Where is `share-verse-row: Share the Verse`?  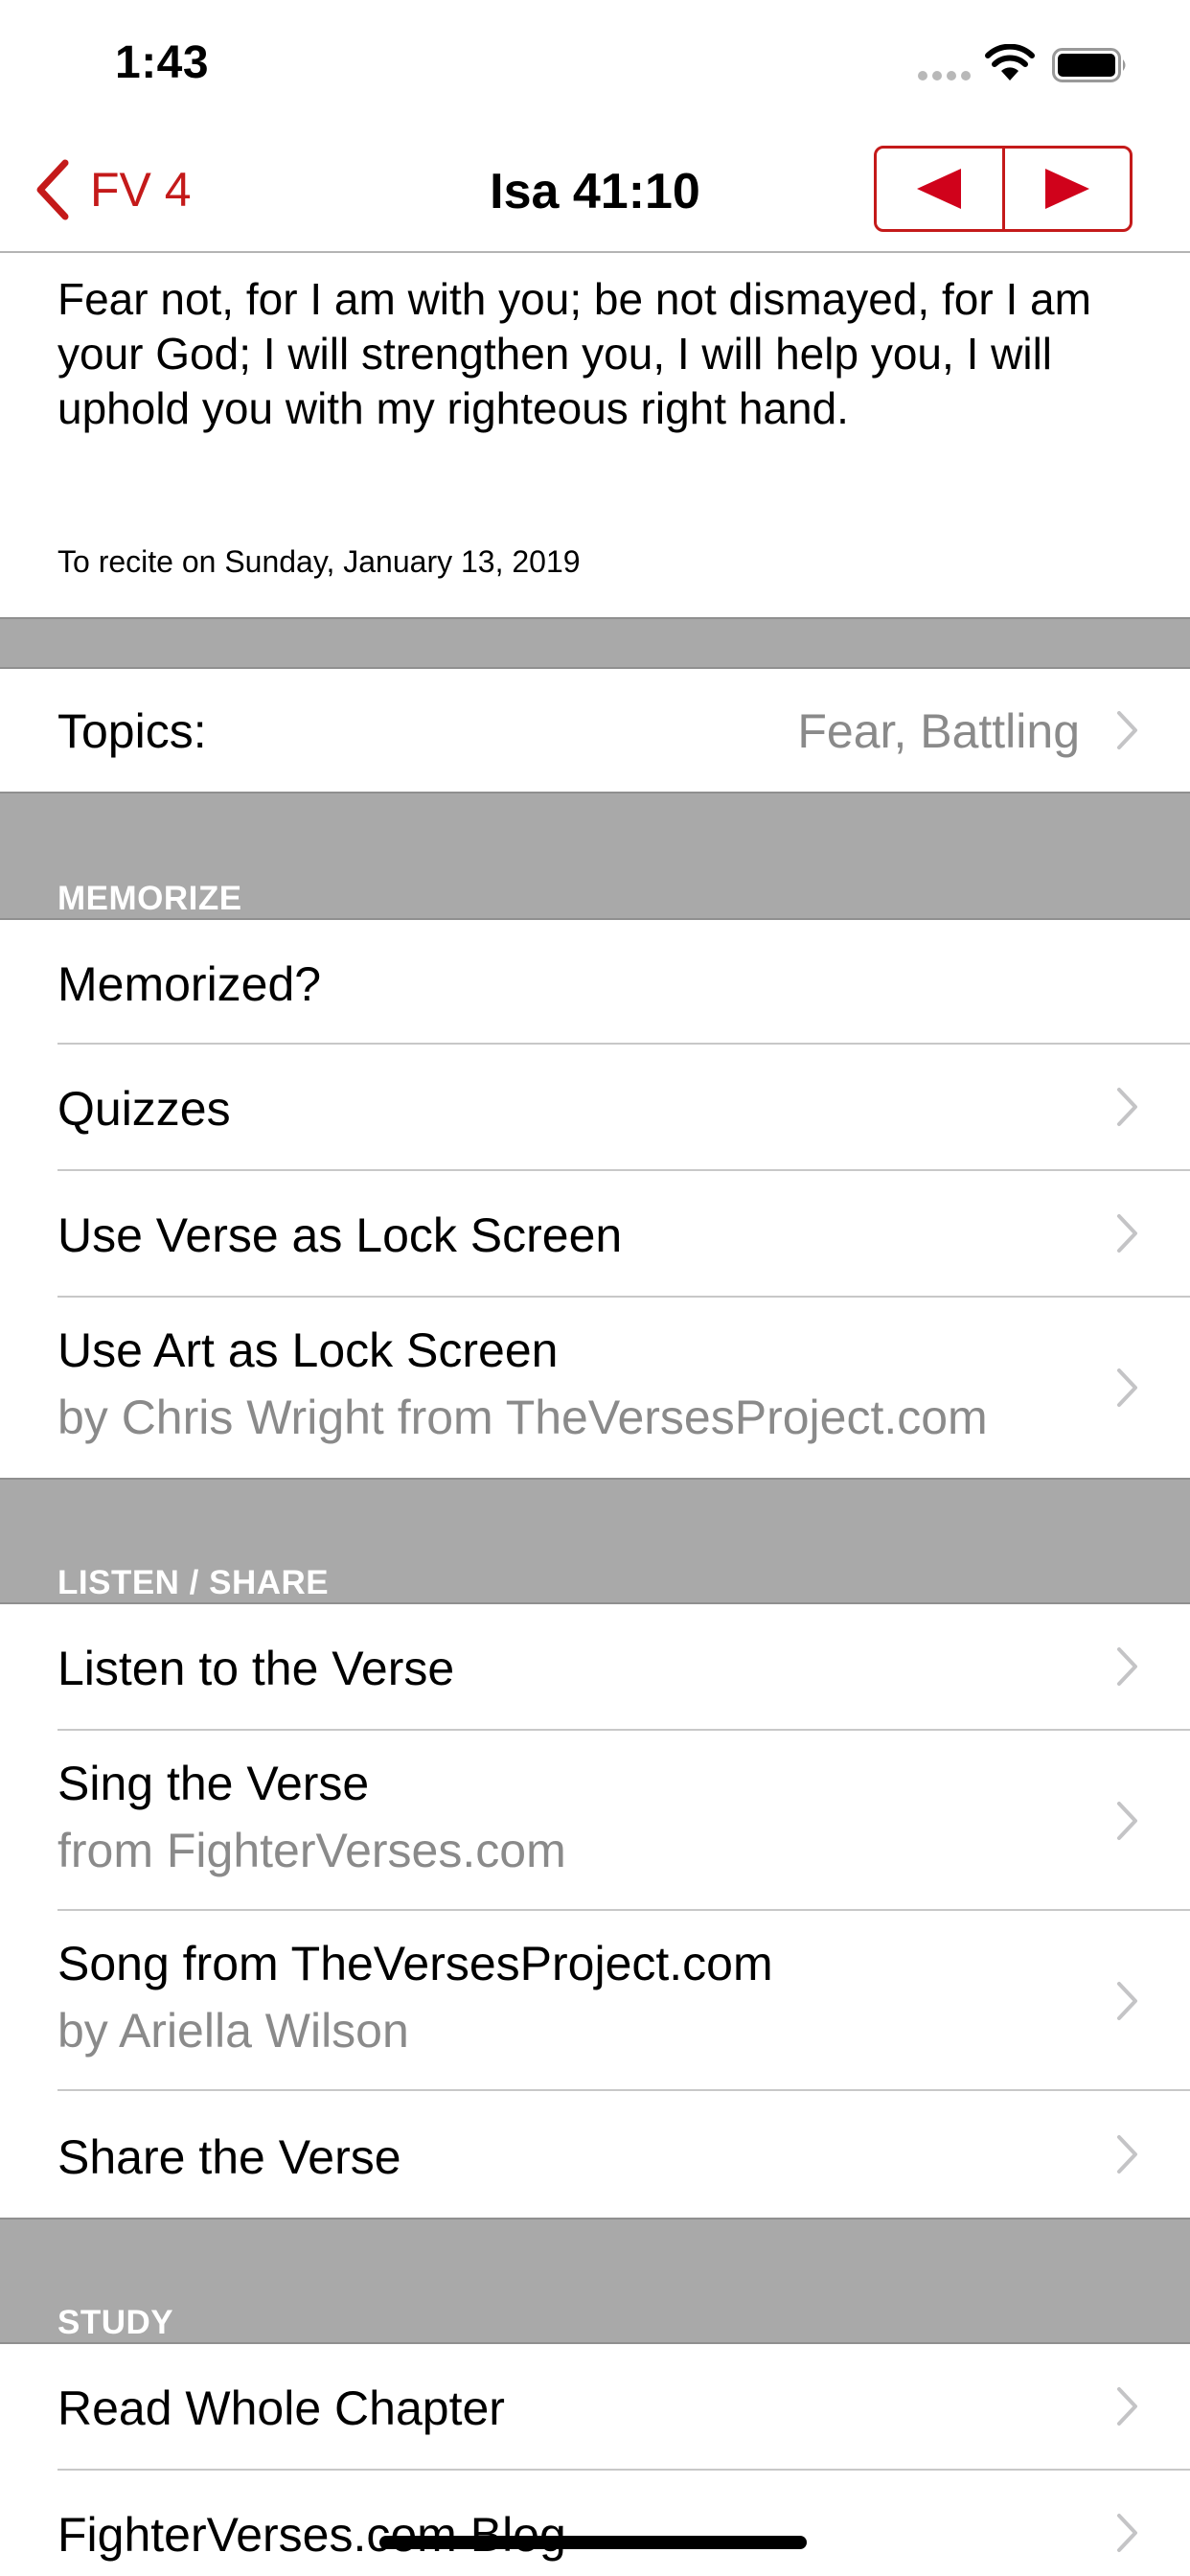
share-verse-row: Share the Verse is located at coordinates (595, 2154).